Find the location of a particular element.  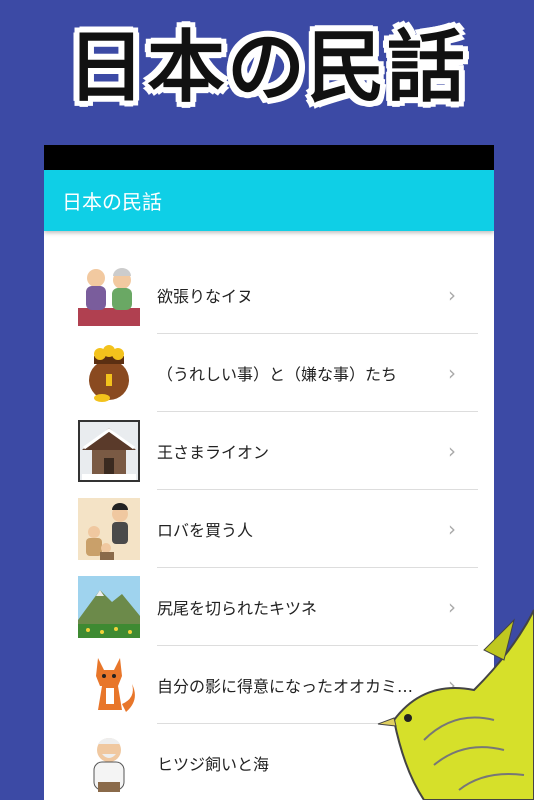

banner-title: 日本の民話 is located at coordinates (266, 68).